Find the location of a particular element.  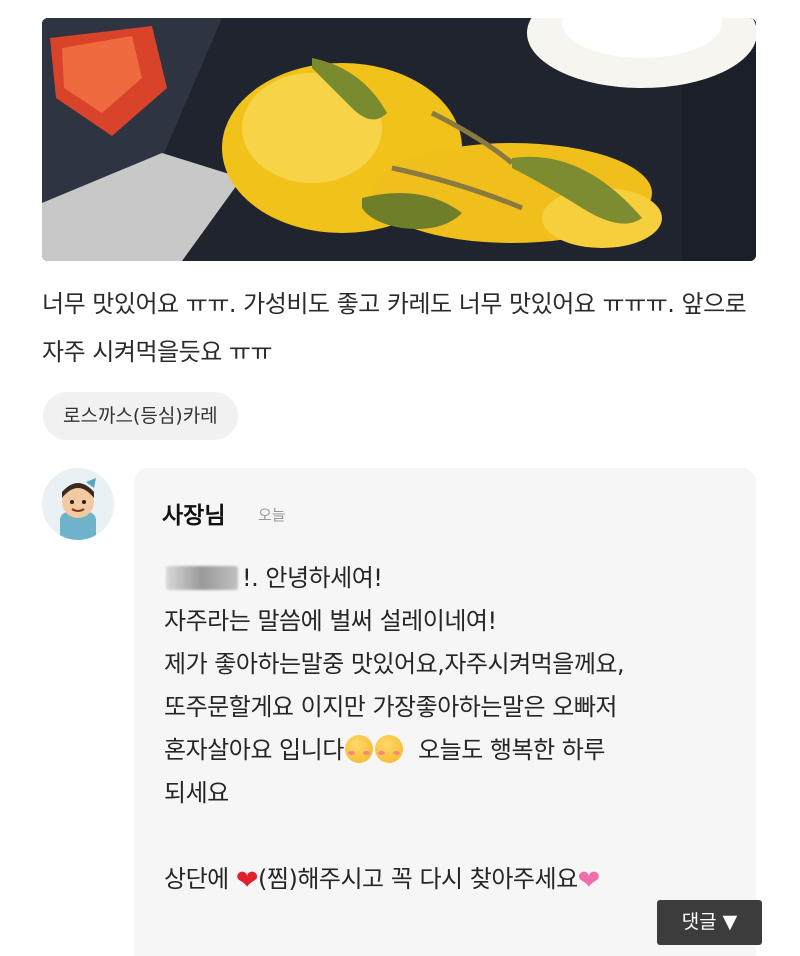

reply-line: 되세요 is located at coordinates (196, 793).